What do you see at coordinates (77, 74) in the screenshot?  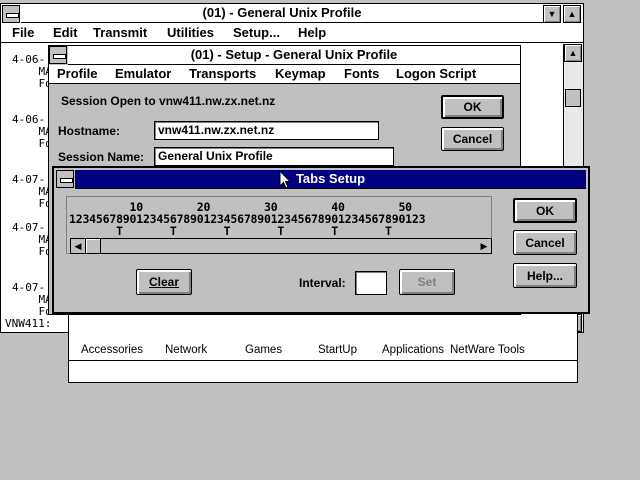 I see `menu-profile: Profile` at bounding box center [77, 74].